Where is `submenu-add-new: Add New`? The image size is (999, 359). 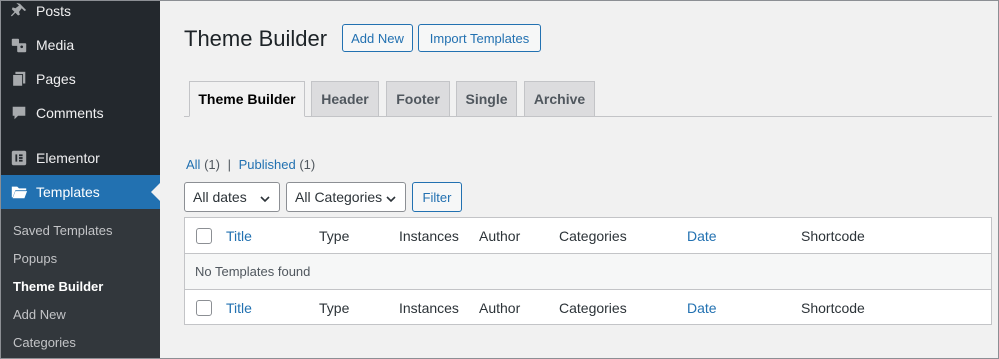
submenu-add-new: Add New is located at coordinates (39, 314).